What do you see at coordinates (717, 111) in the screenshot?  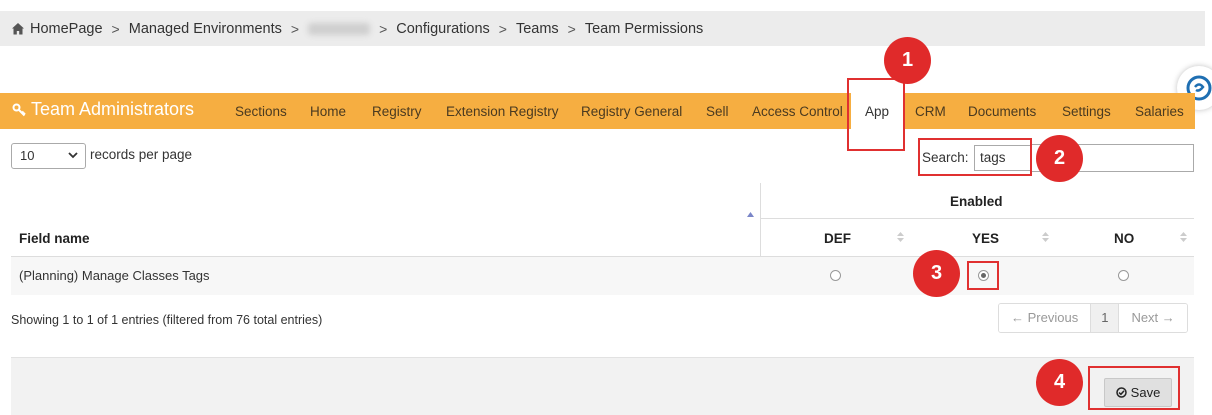 I see `tab-sell: Sell` at bounding box center [717, 111].